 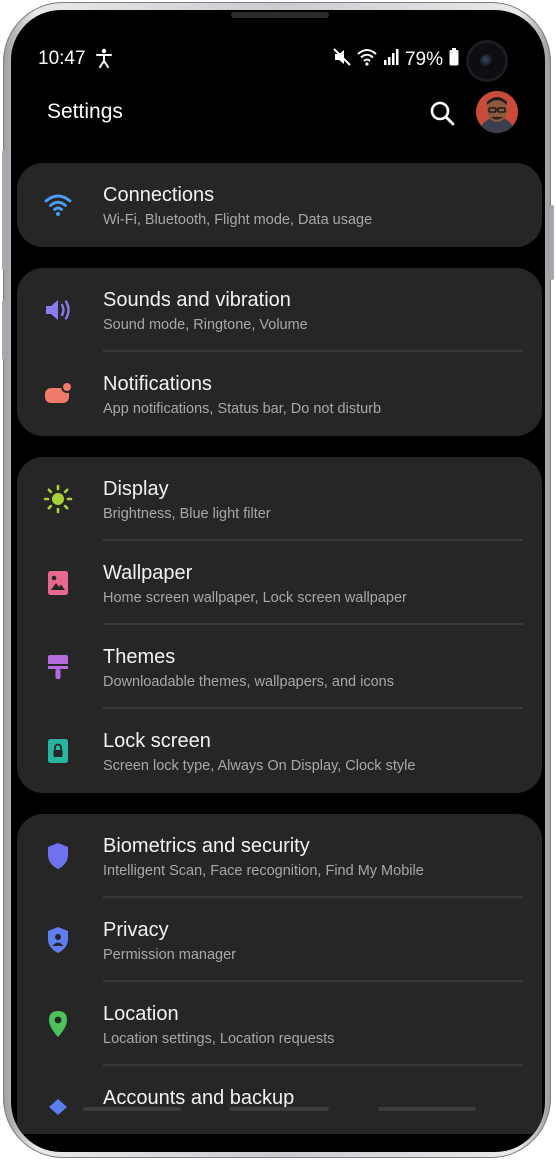 I want to click on setting-display: Display Brightness, Blue light filter, so click(x=279, y=499).